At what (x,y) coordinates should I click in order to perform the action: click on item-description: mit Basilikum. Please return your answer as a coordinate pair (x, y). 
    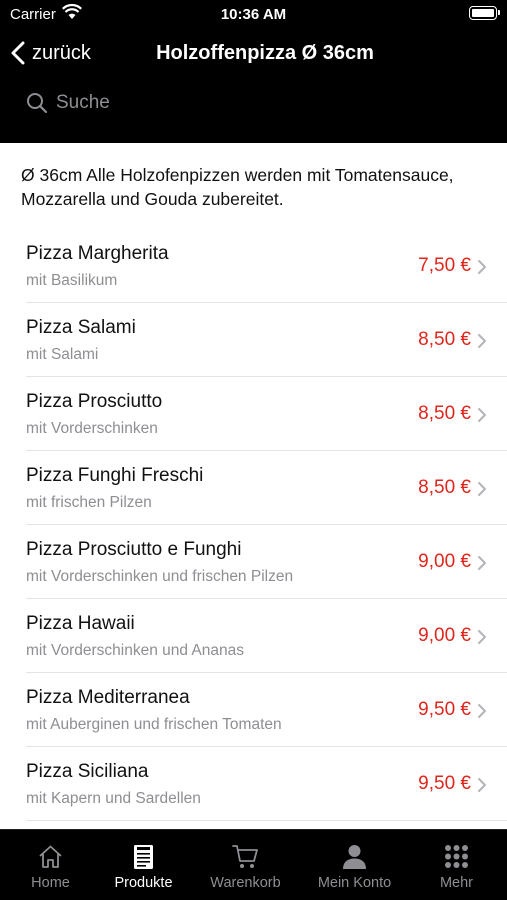
    Looking at the image, I should click on (72, 280).